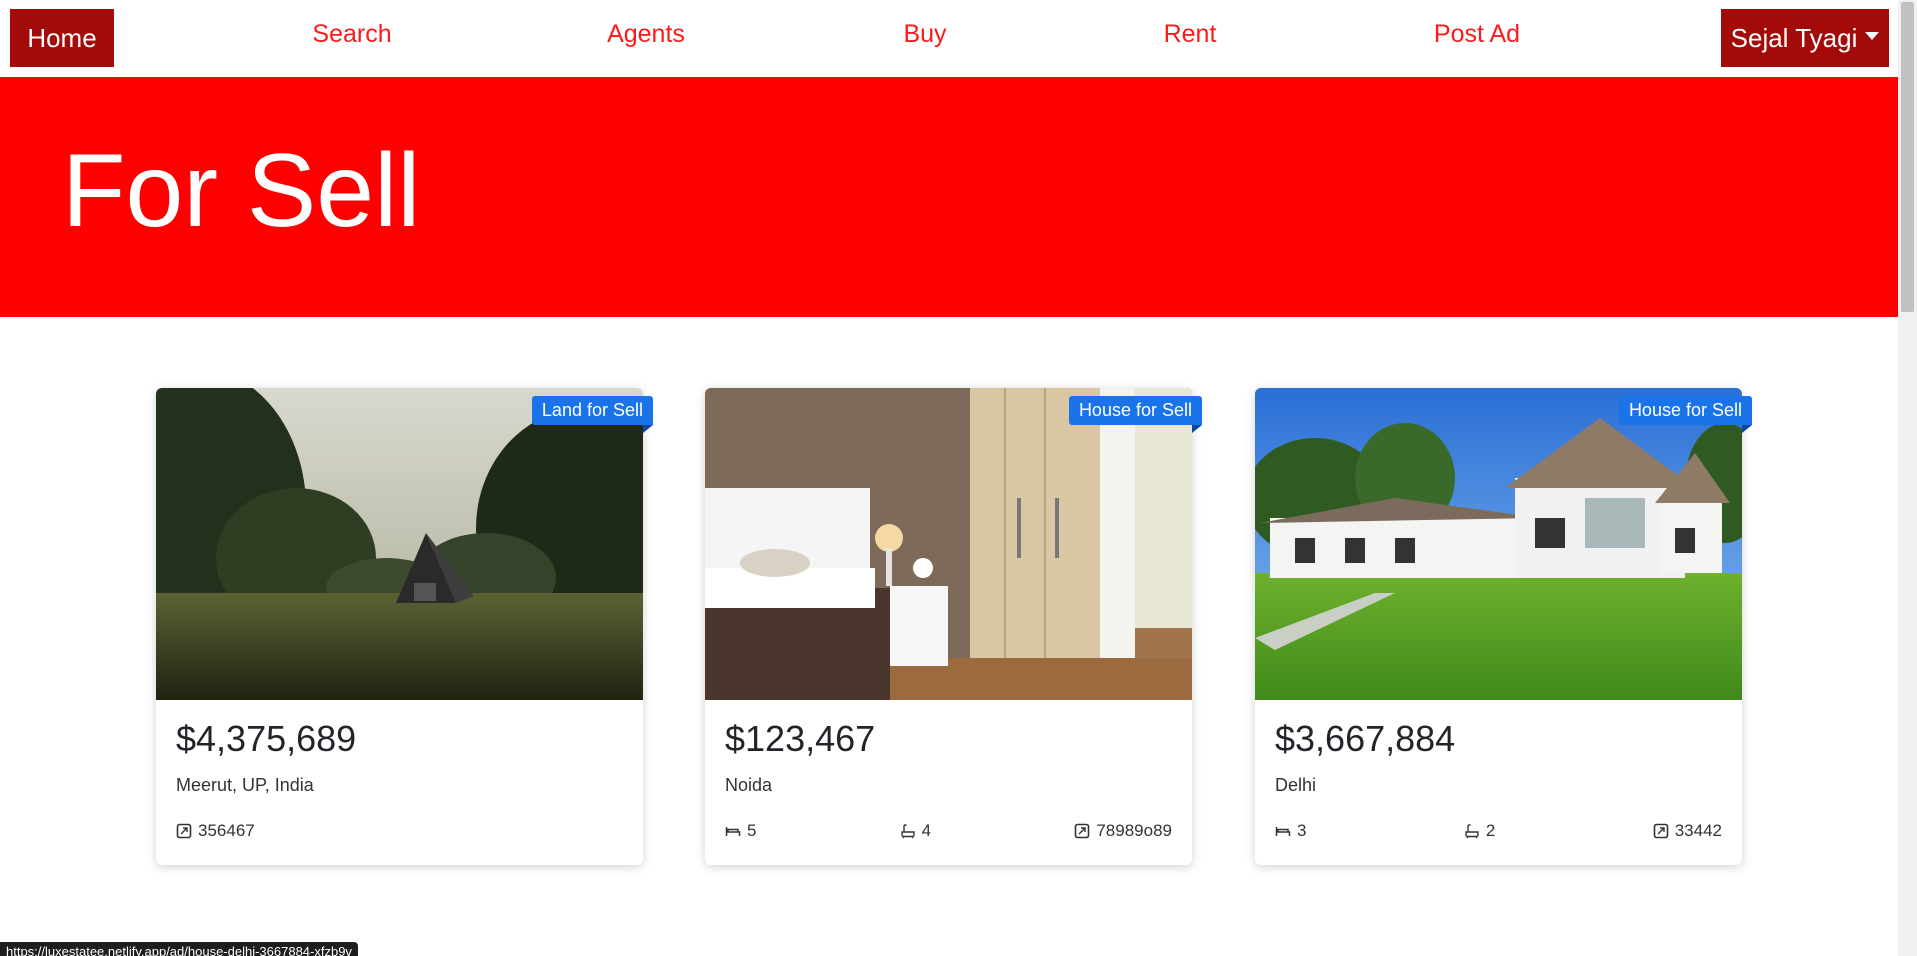 Image resolution: width=1917 pixels, height=956 pixels. What do you see at coordinates (915, 831) in the screenshot?
I see `bathrooms-feature: 4` at bounding box center [915, 831].